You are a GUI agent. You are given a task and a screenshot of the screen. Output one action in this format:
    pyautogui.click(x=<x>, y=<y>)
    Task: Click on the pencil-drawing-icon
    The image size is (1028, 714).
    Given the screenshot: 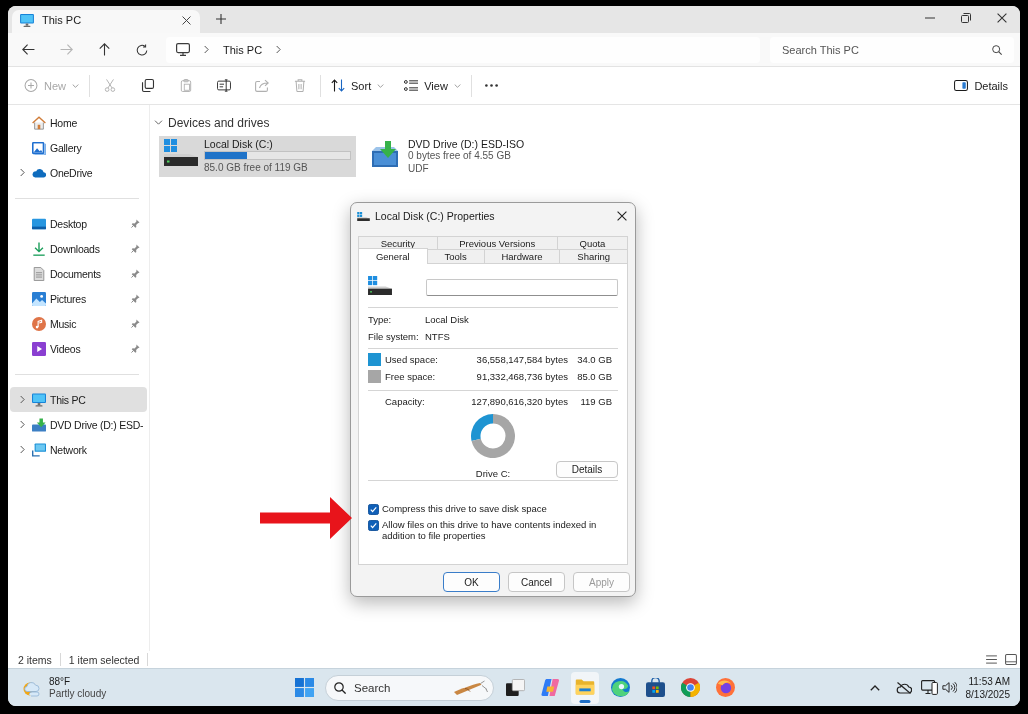 What is the action you would take?
    pyautogui.click(x=471, y=687)
    